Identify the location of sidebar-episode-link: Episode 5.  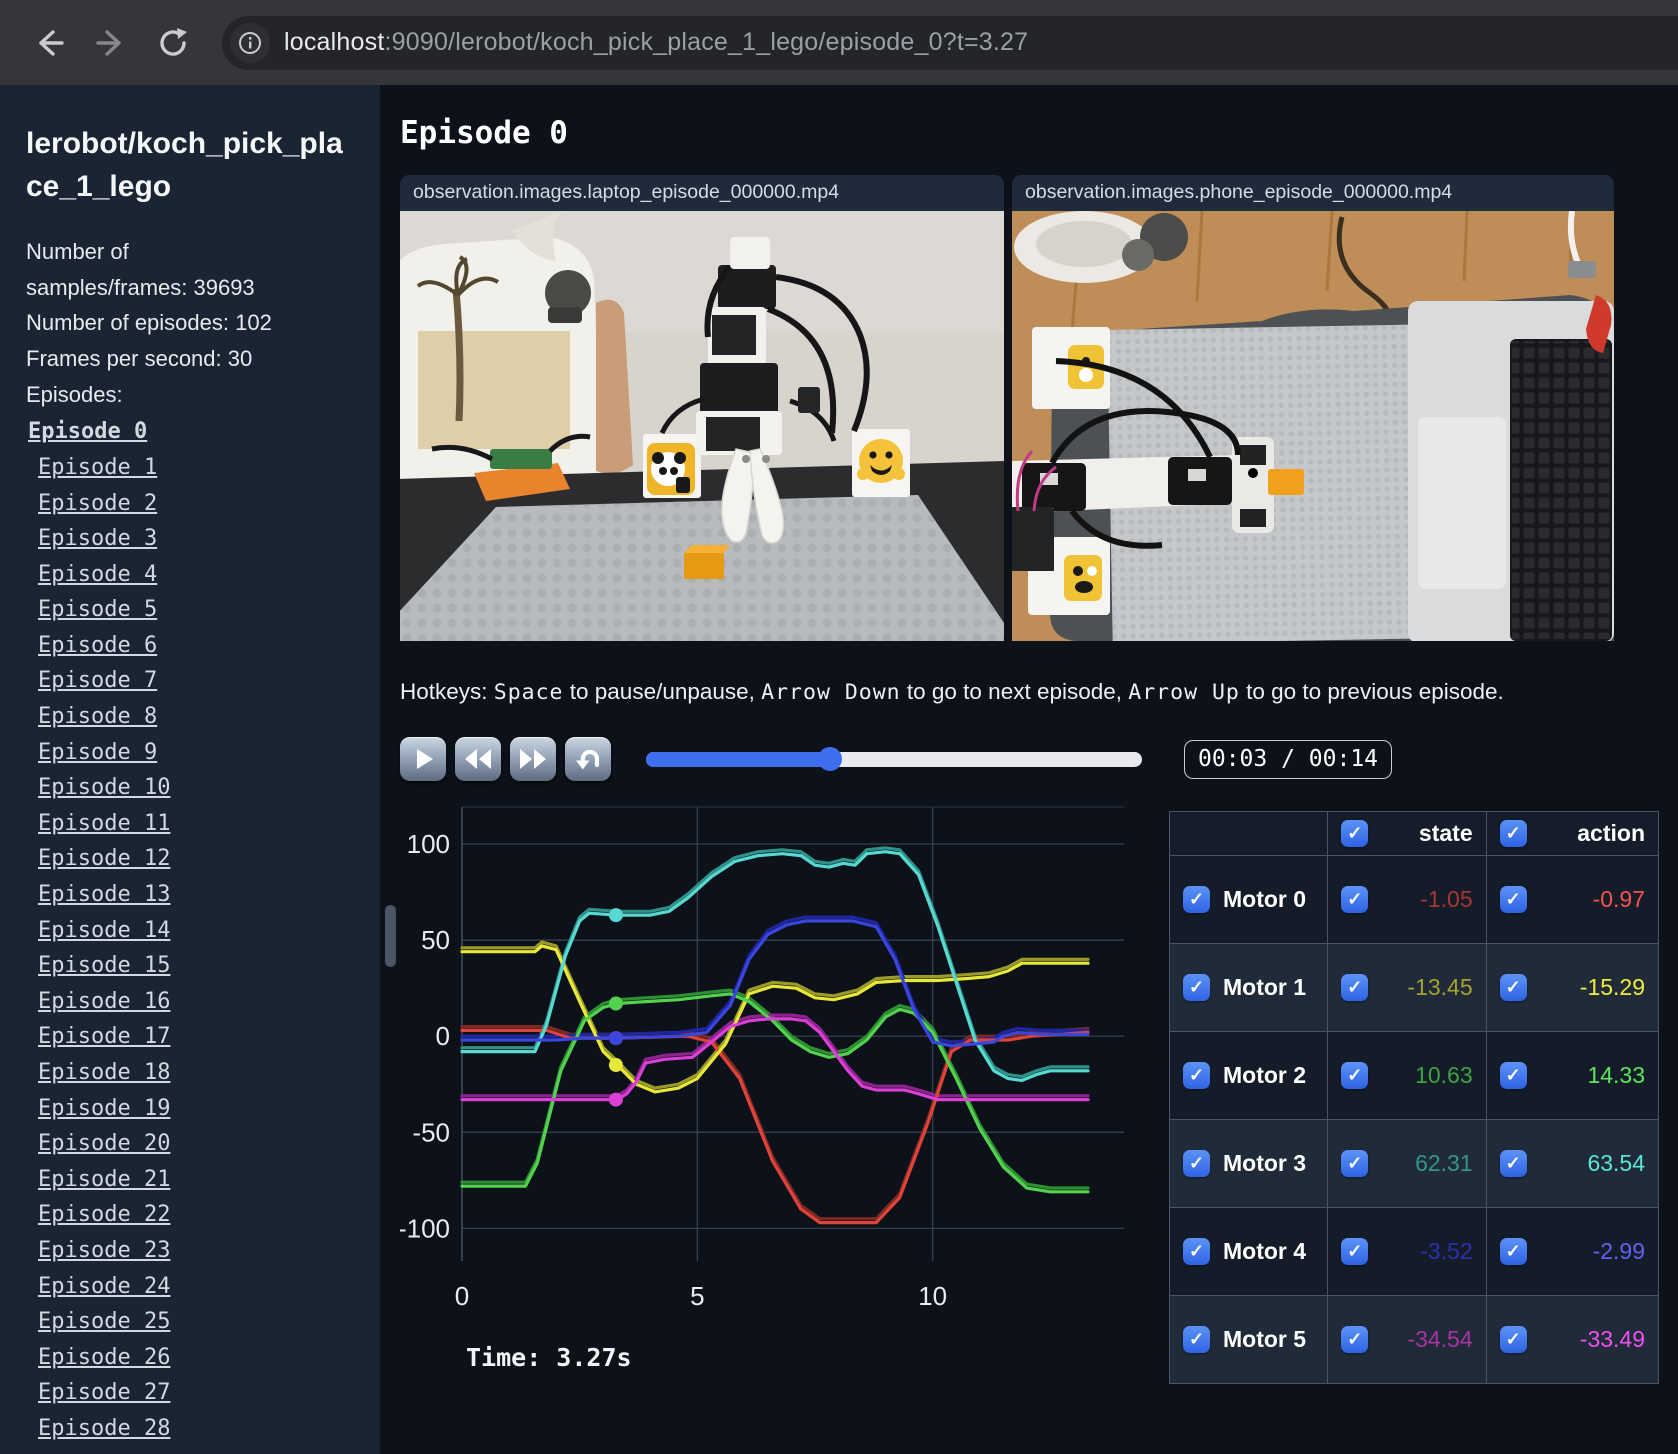
(97, 610).